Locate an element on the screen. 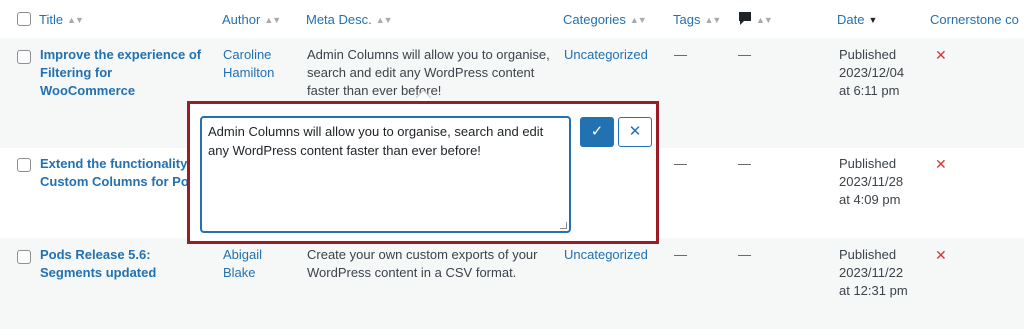  select-all-checkbox is located at coordinates (24, 19).